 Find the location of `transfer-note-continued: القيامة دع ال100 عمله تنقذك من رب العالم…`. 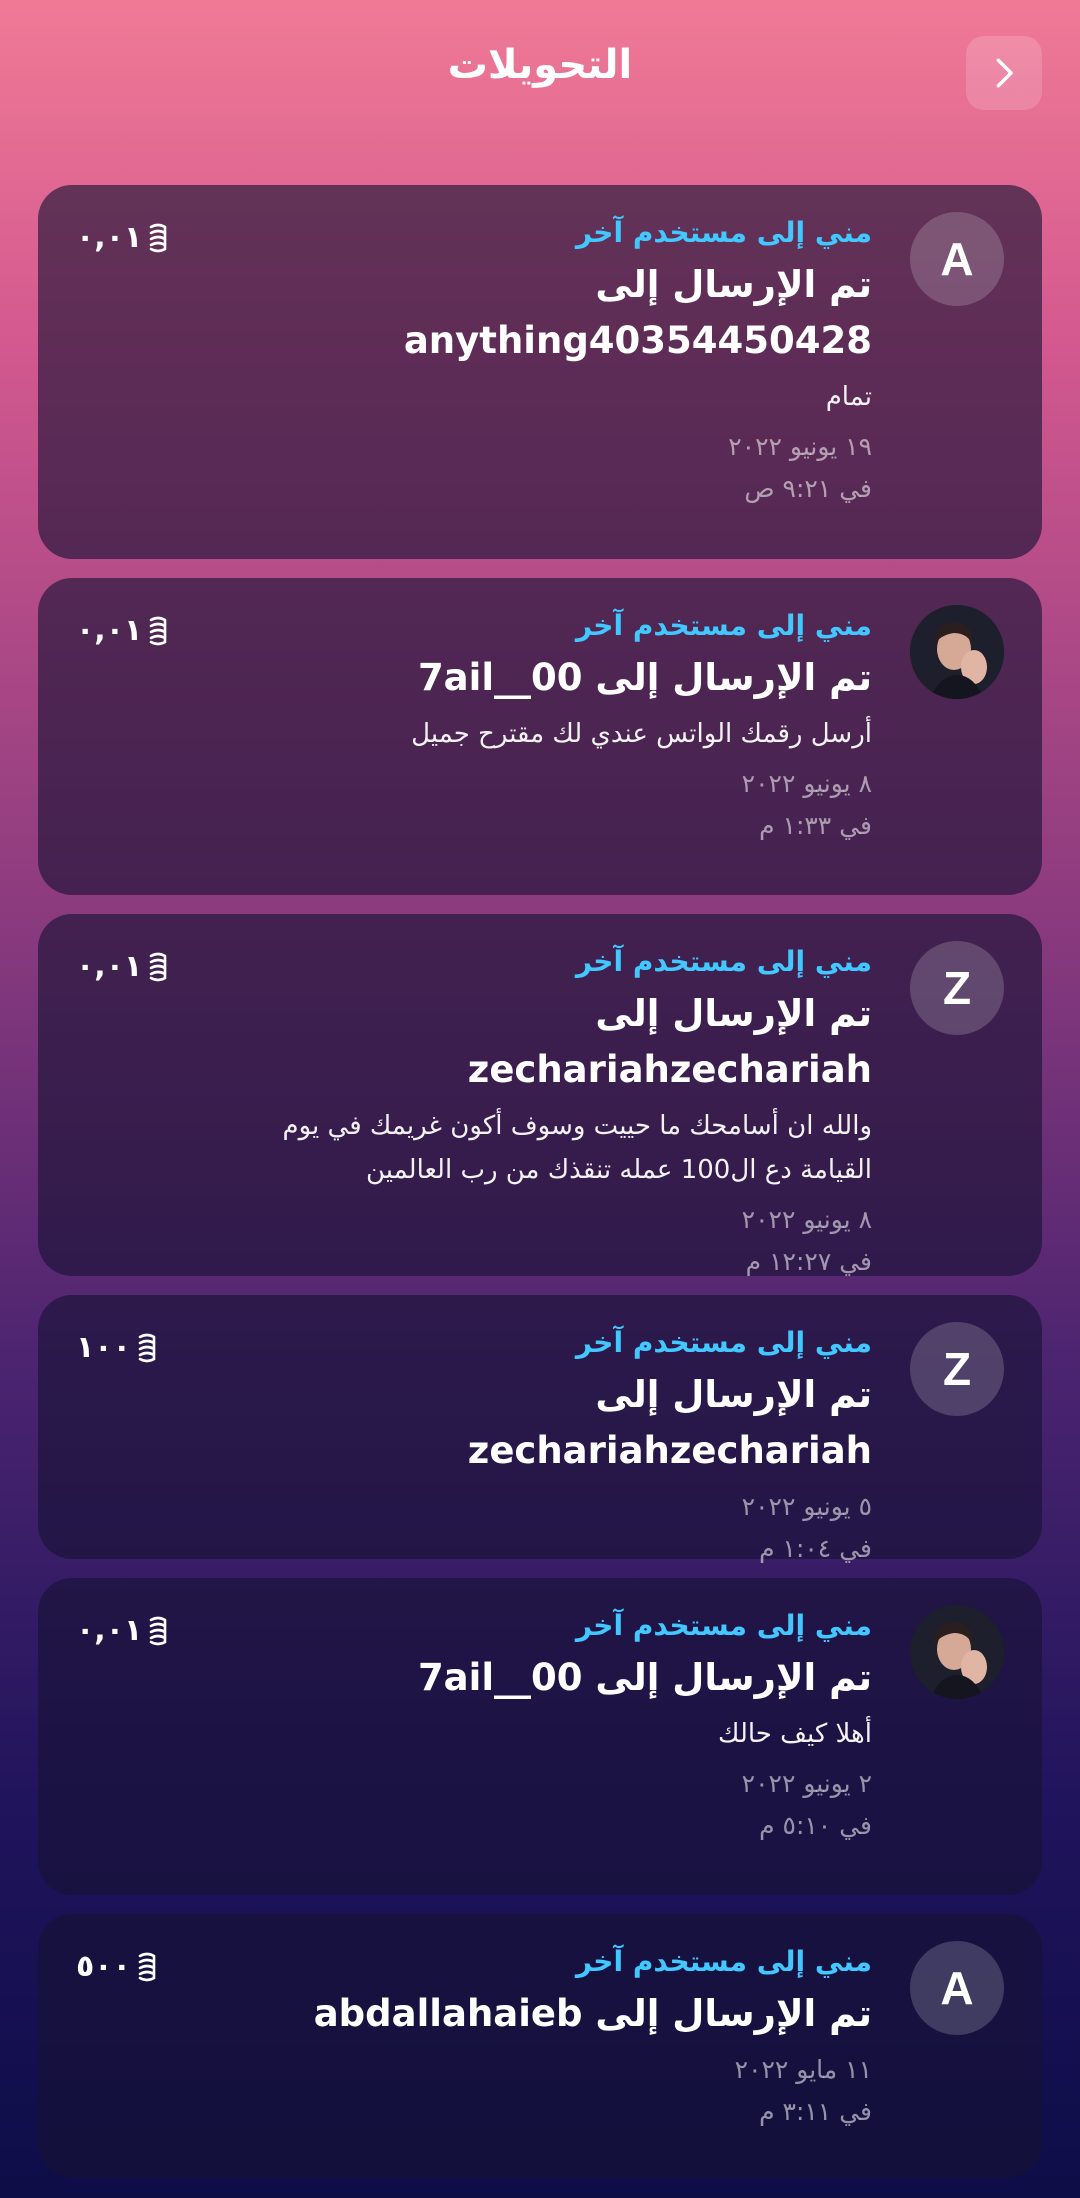

transfer-note-continued: القيامة دع ال100 عمله تنقذك من رب العالم… is located at coordinates (619, 1170).